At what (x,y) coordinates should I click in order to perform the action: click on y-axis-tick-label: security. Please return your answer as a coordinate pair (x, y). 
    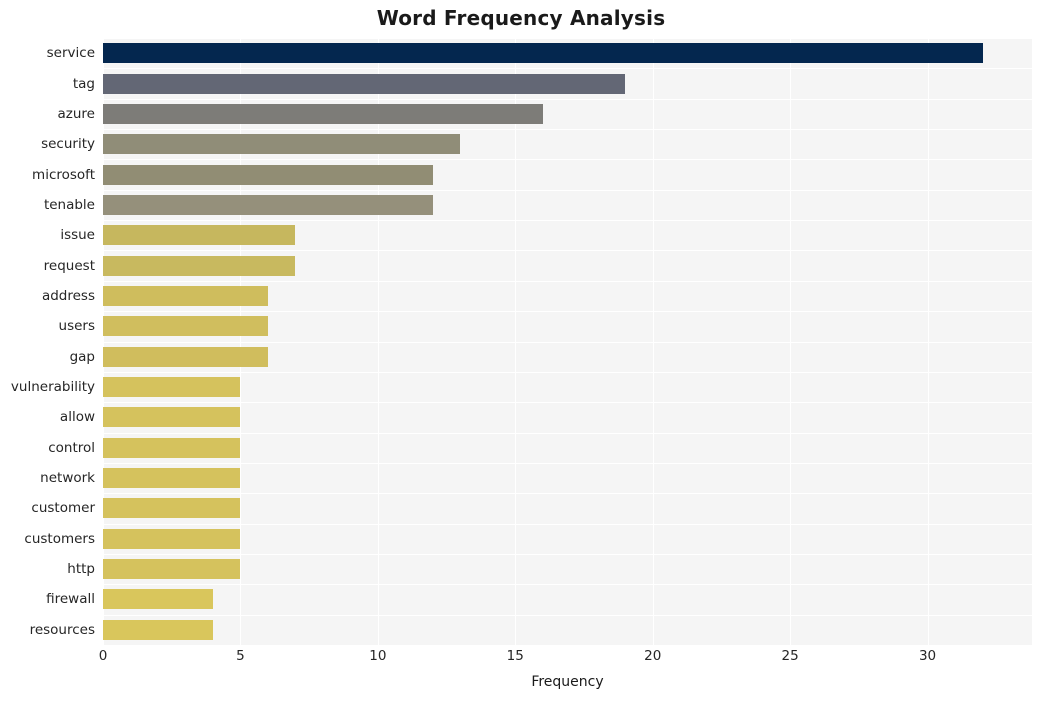
    Looking at the image, I should click on (68, 144).